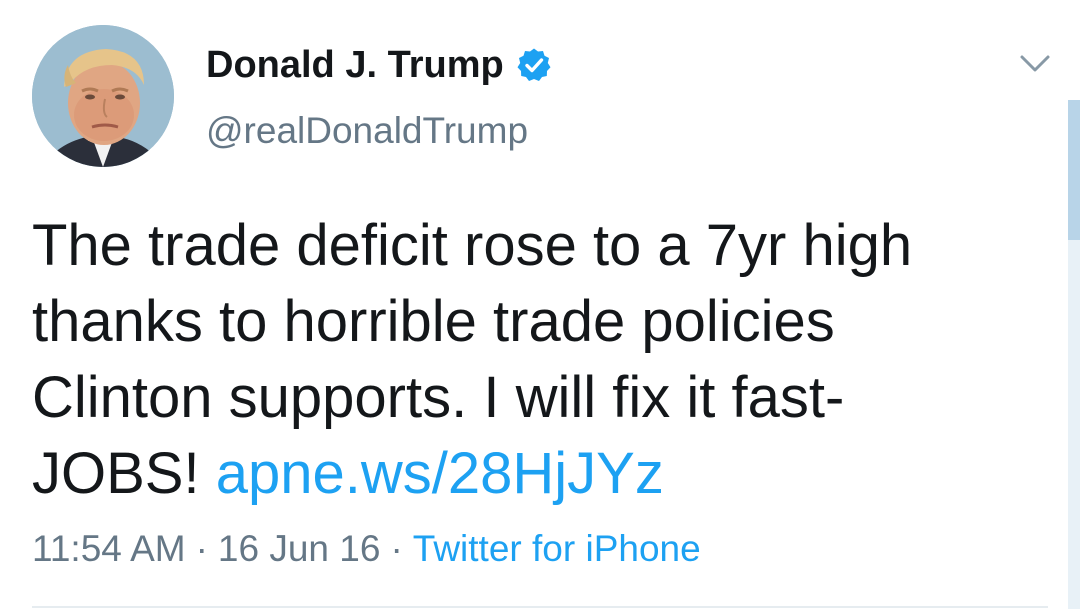 The width and height of the screenshot is (1080, 609). I want to click on display-name: Donald J. Trump, so click(355, 65).